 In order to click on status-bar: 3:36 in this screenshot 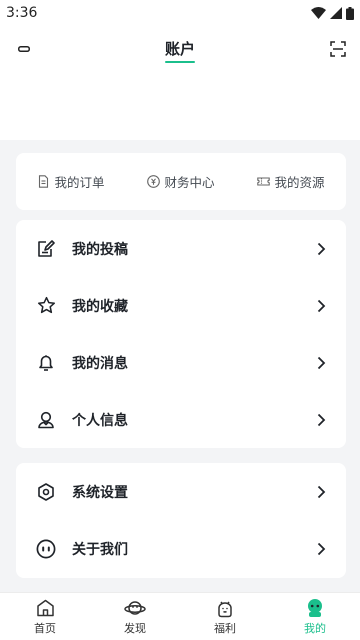, I will do `click(180, 13)`.